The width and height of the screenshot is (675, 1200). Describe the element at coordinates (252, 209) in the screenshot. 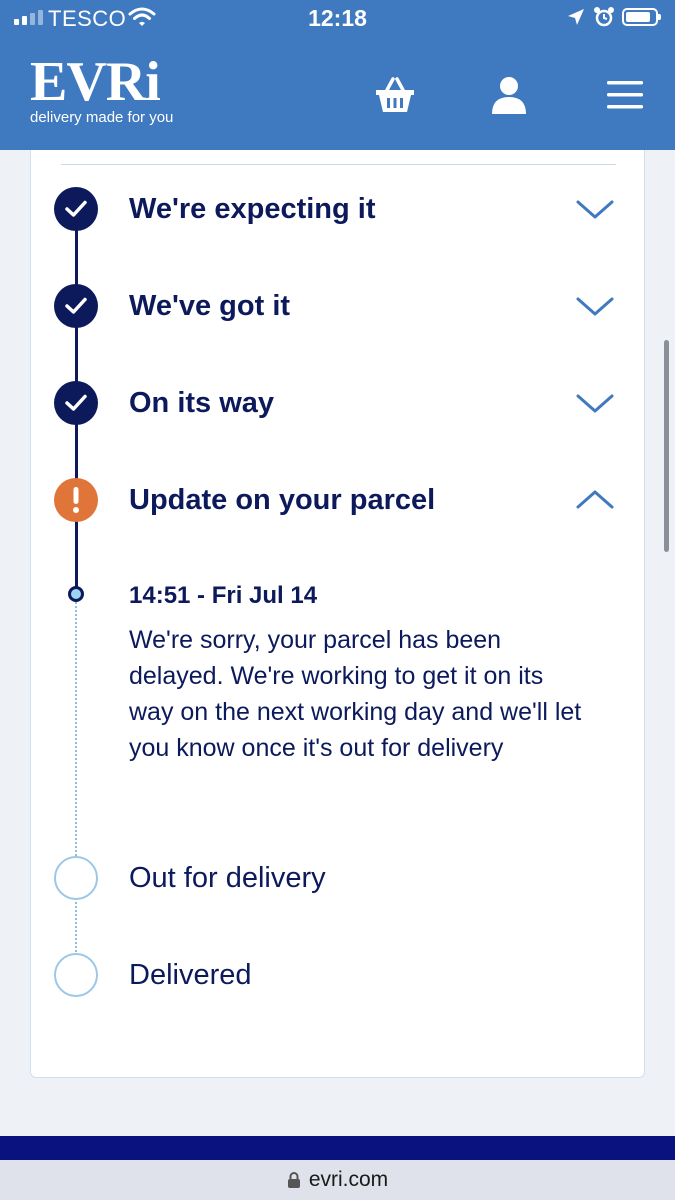

I see `step-label: We're expecting it` at that location.